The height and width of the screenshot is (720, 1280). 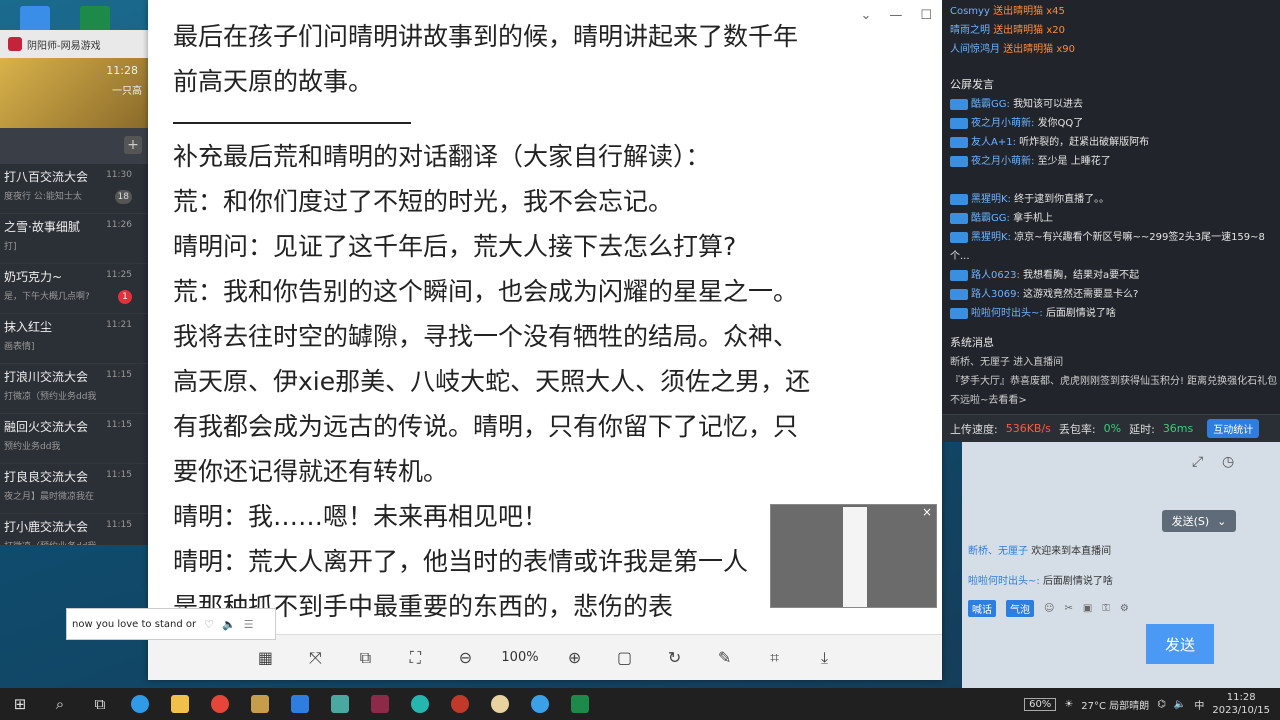 I want to click on chat-list-item: 奶巧克力~ 是，下午大概几点啊? 11:25 1, so click(x=74, y=289).